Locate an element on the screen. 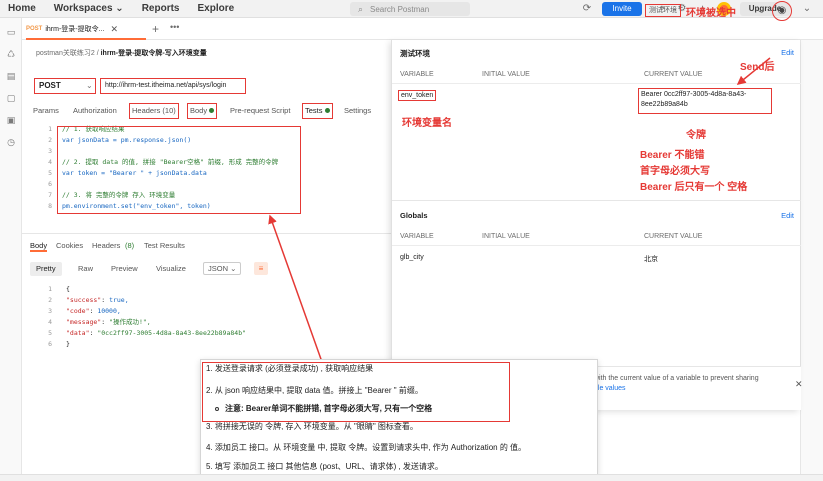 The image size is (823, 481). col-current-value: CURRENT VALUE is located at coordinates (673, 236).